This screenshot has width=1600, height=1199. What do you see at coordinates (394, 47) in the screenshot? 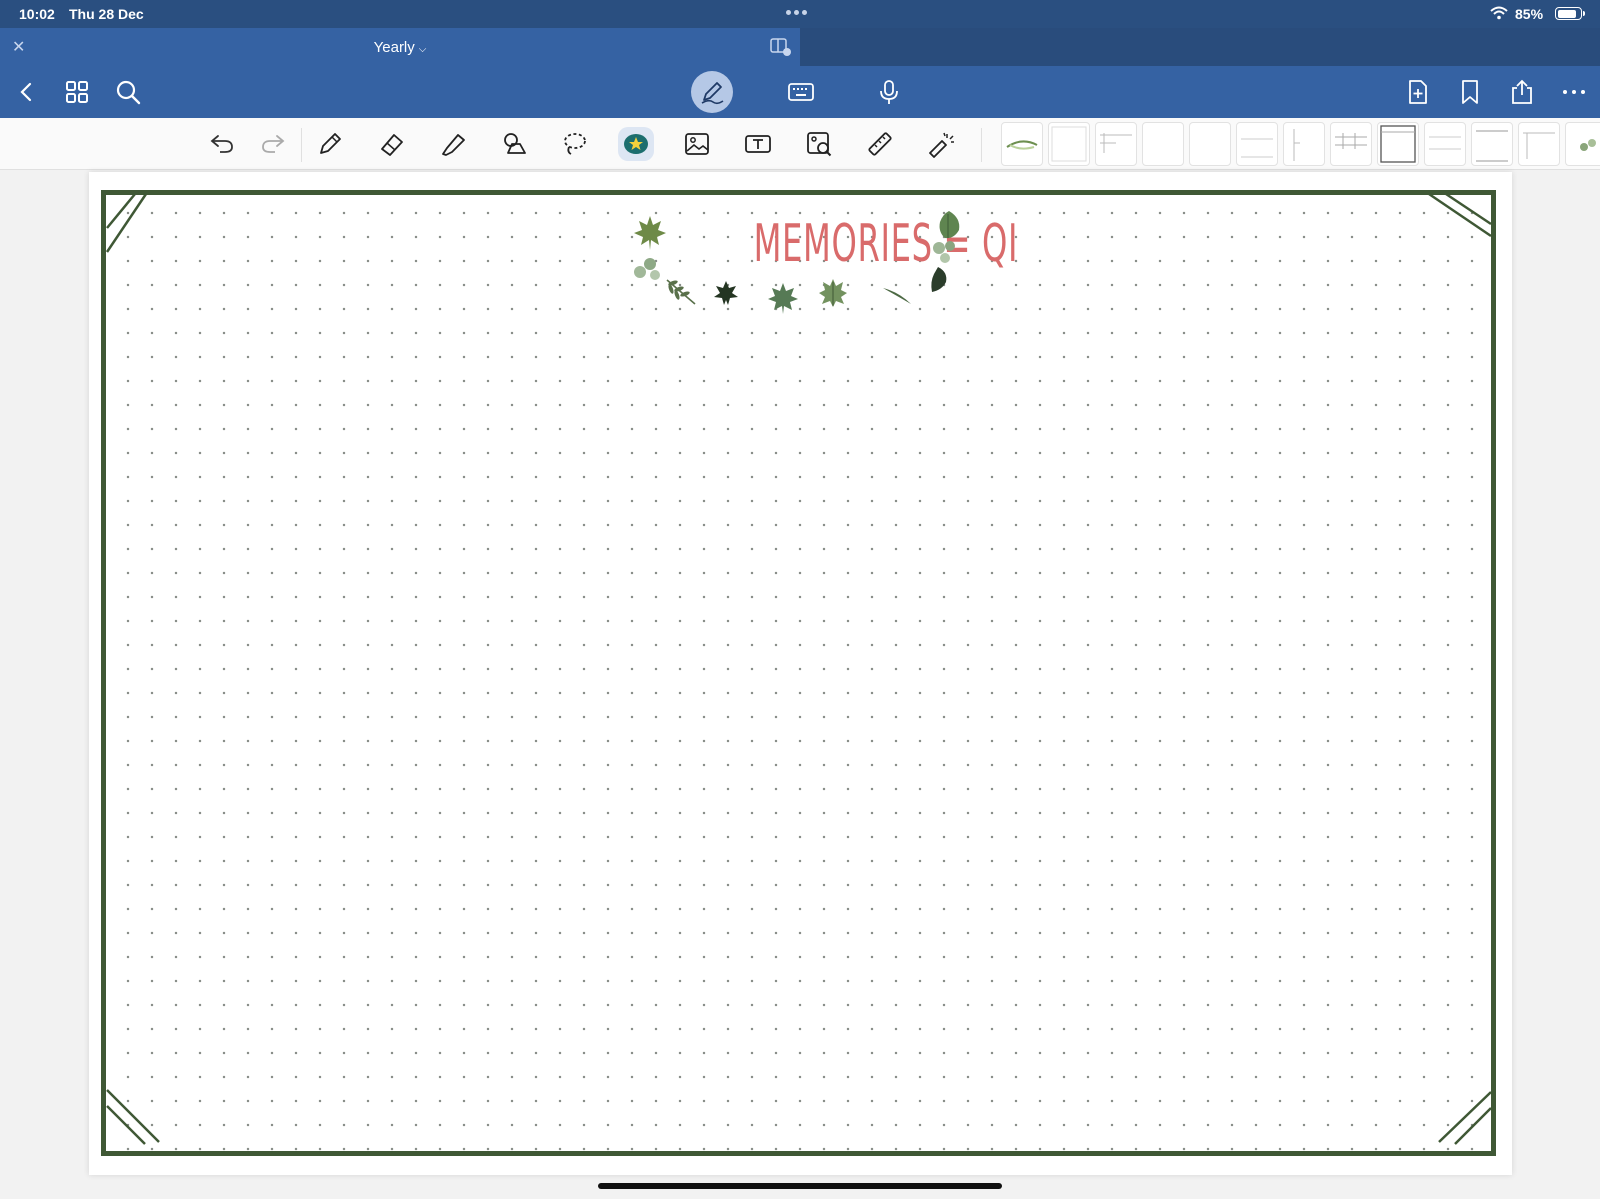
I see `tab-title-label: Yearly` at bounding box center [394, 47].